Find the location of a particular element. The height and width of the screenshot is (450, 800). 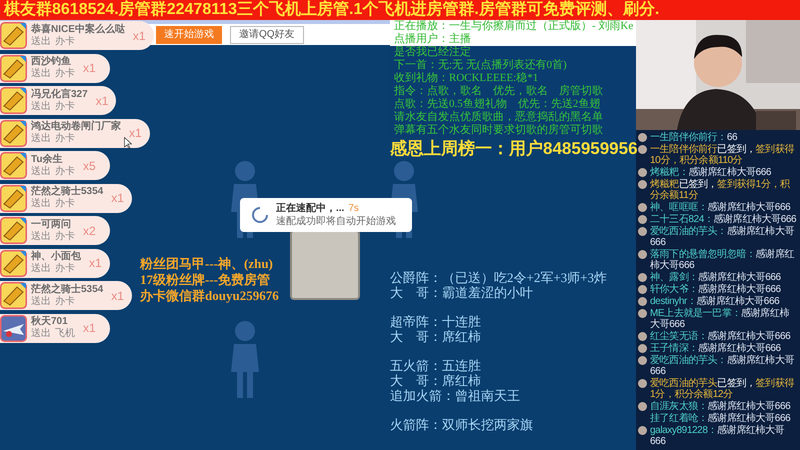

ranking-line: 超帝阵：十连胜 is located at coordinates (436, 321).